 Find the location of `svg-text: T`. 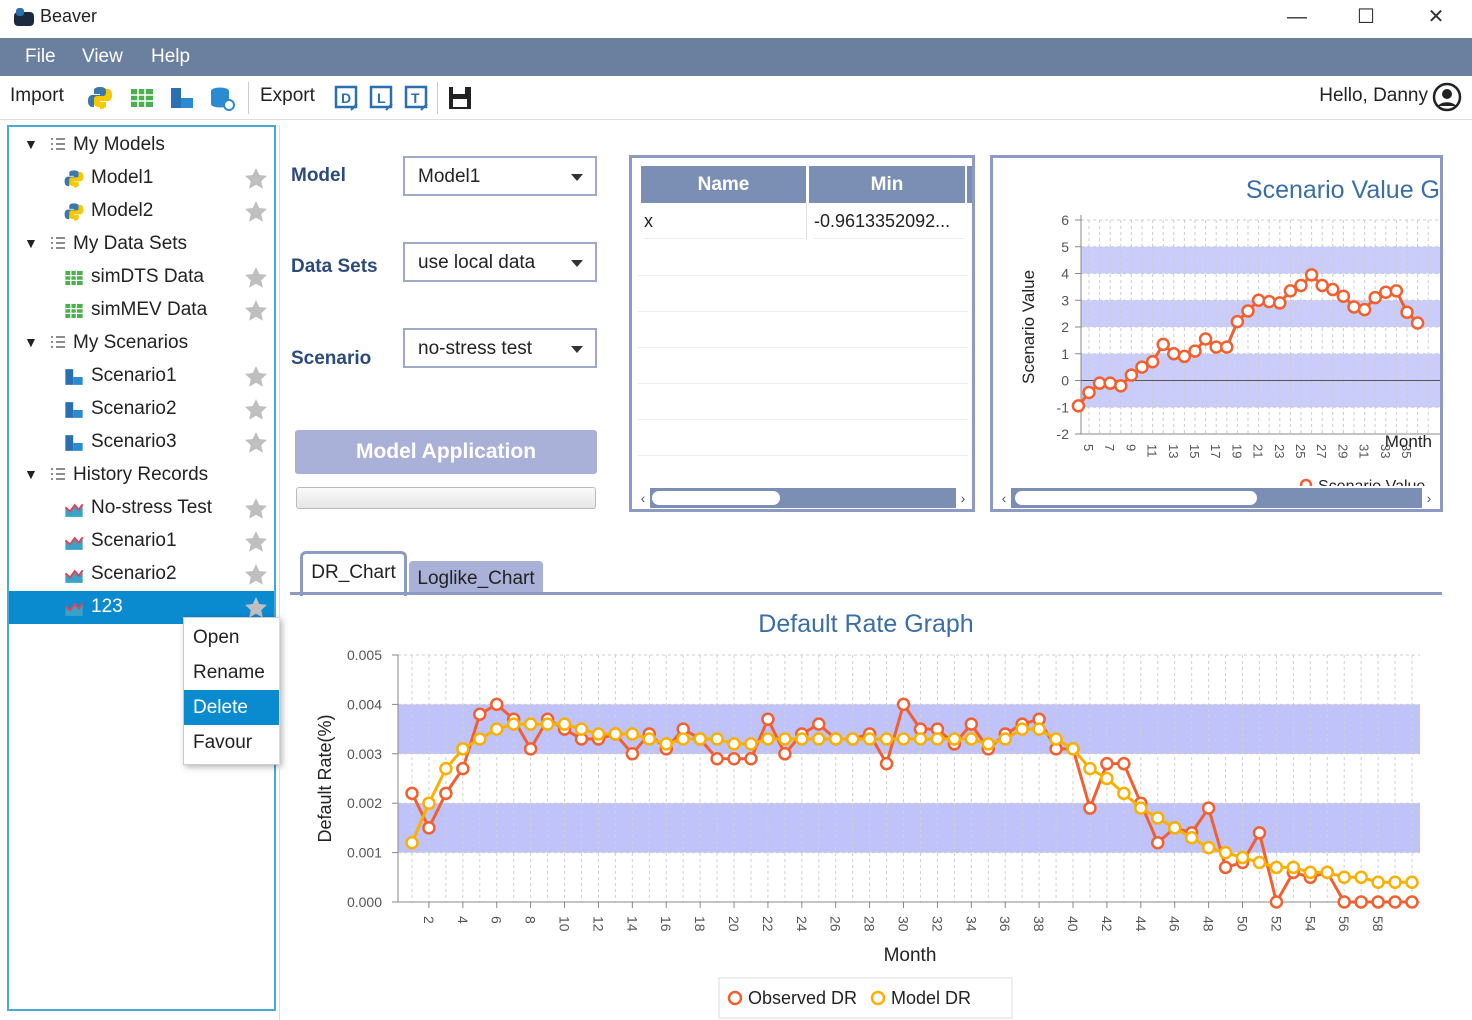

svg-text: T is located at coordinates (415, 98).